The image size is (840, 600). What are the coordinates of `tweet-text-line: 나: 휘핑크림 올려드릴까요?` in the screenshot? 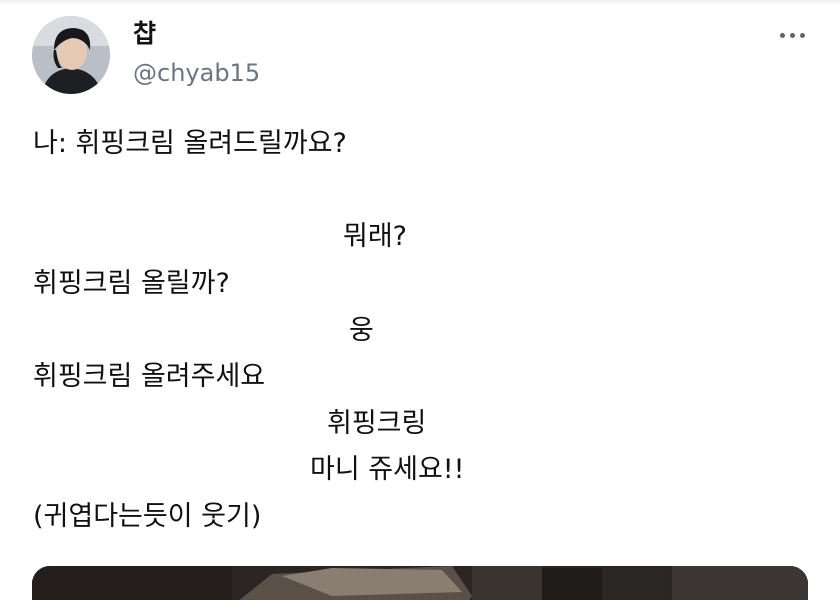 It's located at (190, 143).